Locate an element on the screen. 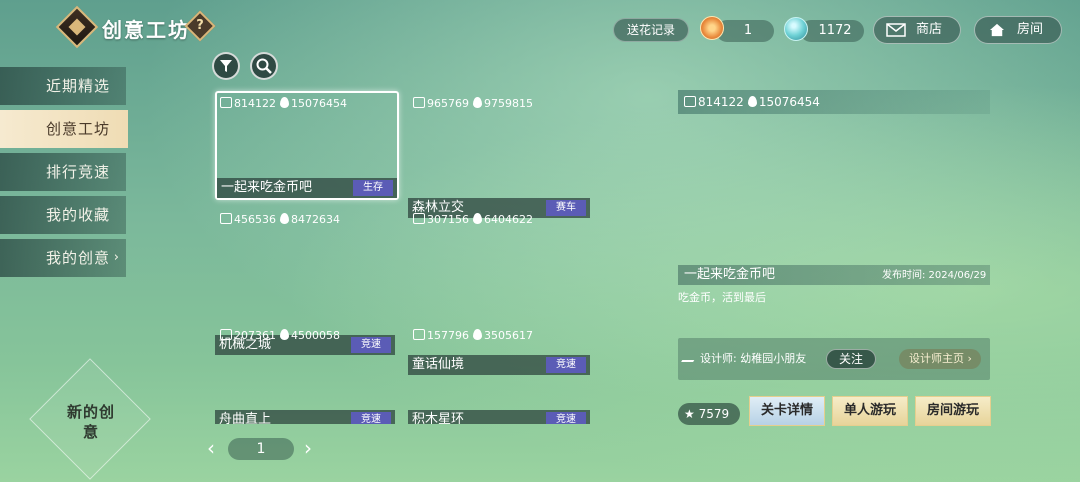 Image resolution: width=1080 pixels, height=482 pixels. gem-icon is located at coordinates (796, 29).